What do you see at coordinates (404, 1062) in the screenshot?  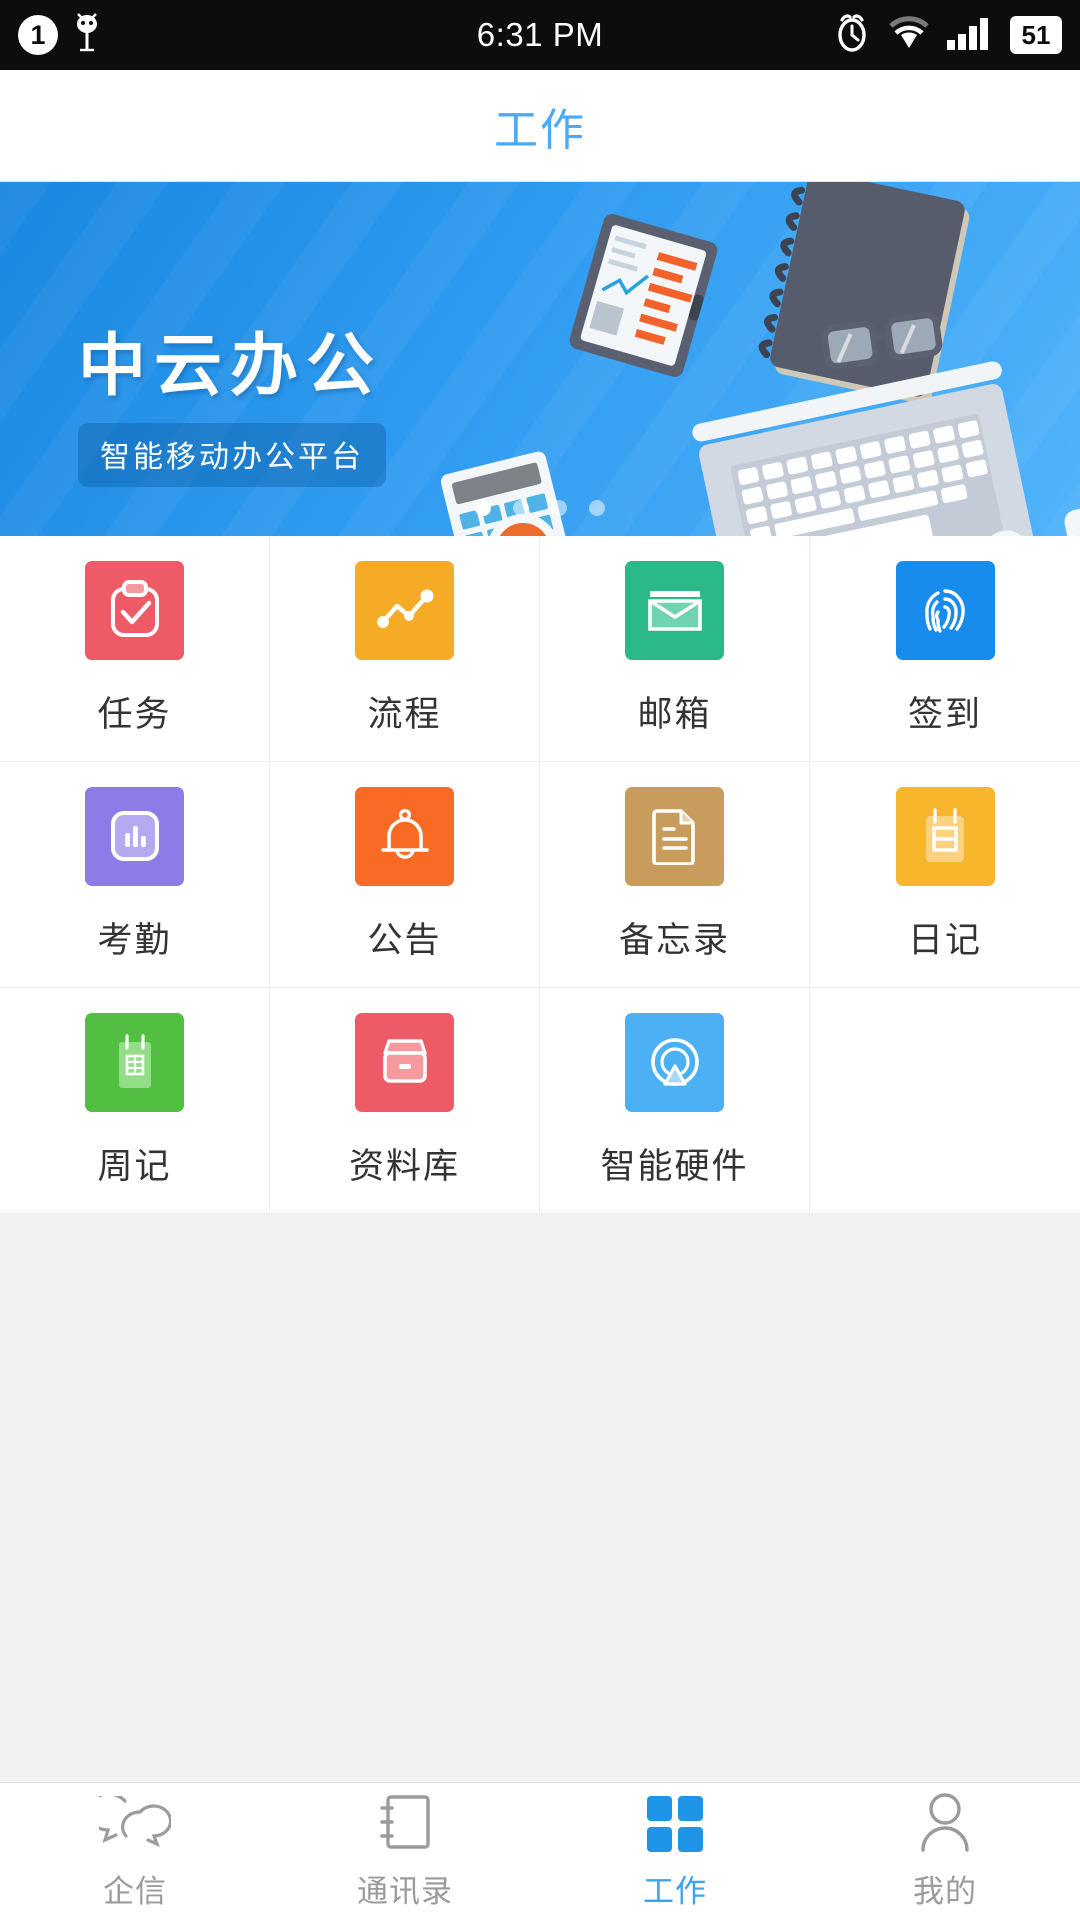 I see `archive-box-icon` at bounding box center [404, 1062].